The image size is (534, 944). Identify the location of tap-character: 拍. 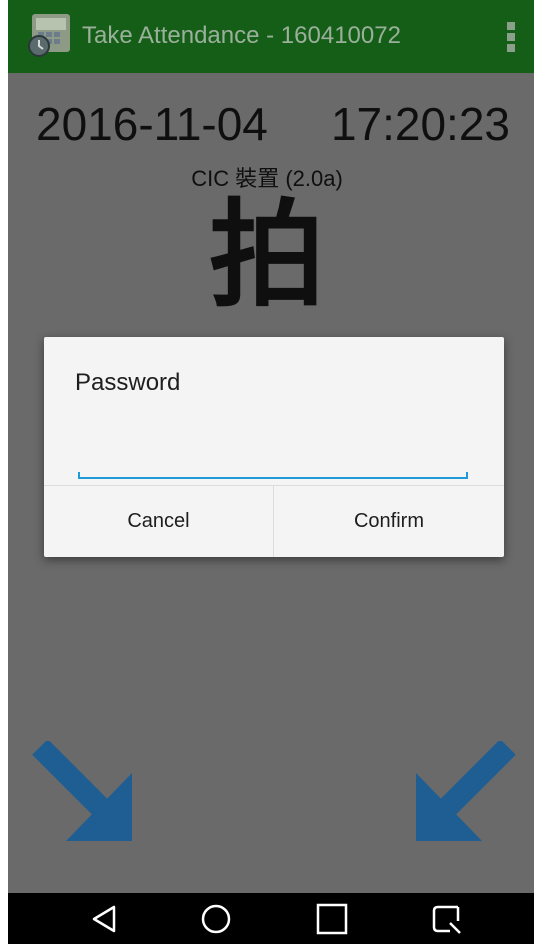
(267, 255).